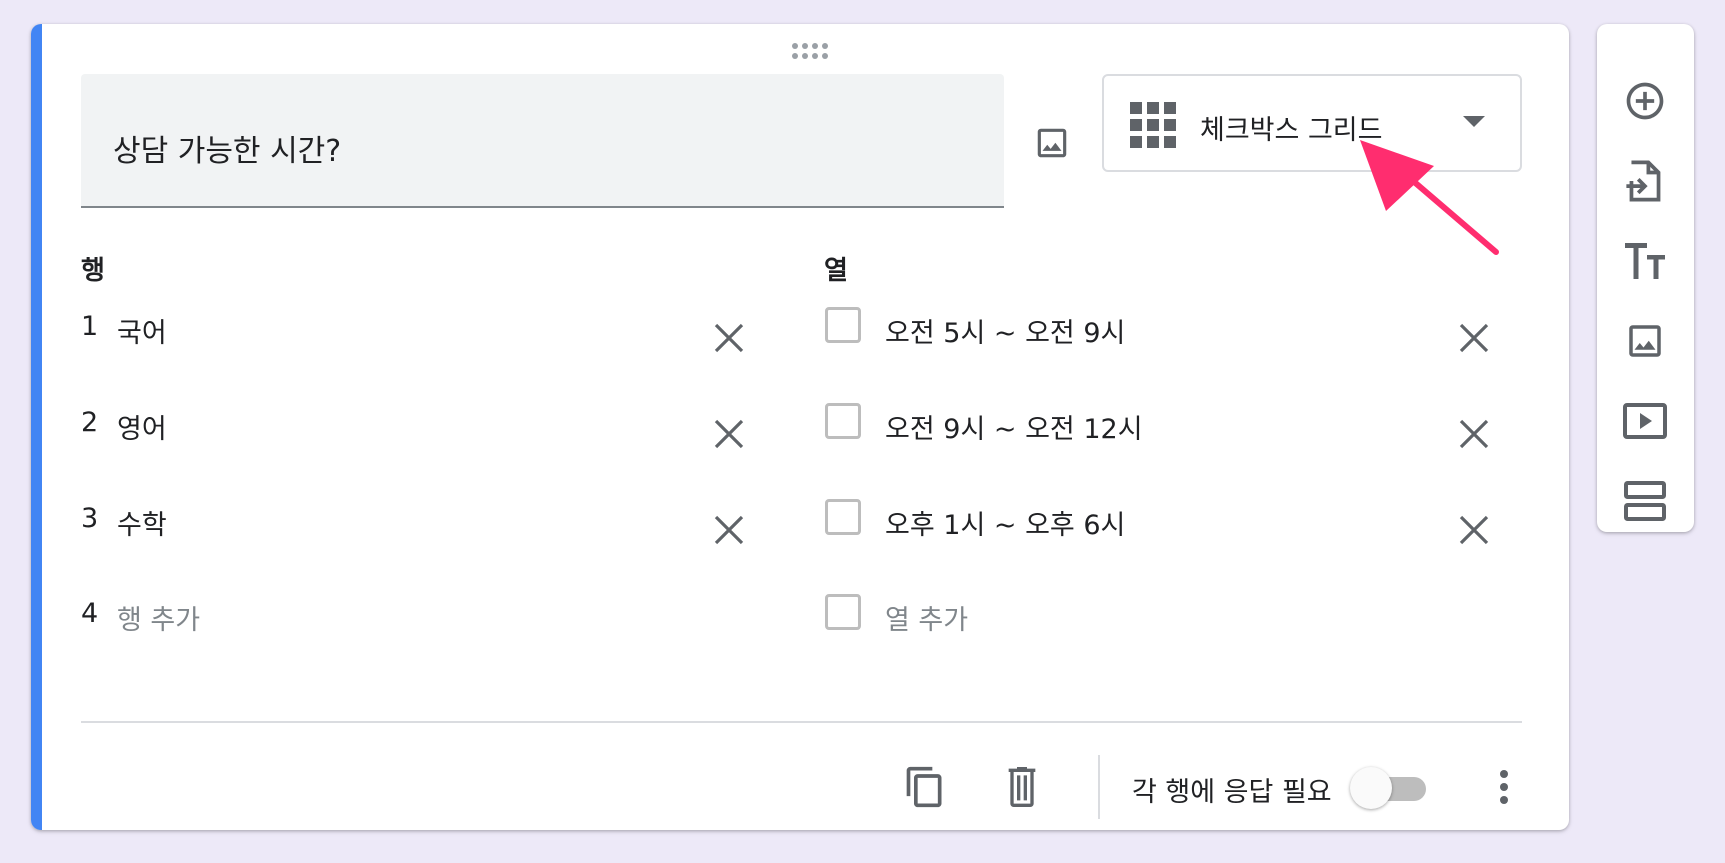 The image size is (1725, 863). What do you see at coordinates (142, 522) in the screenshot?
I see `row-option-label: 수학` at bounding box center [142, 522].